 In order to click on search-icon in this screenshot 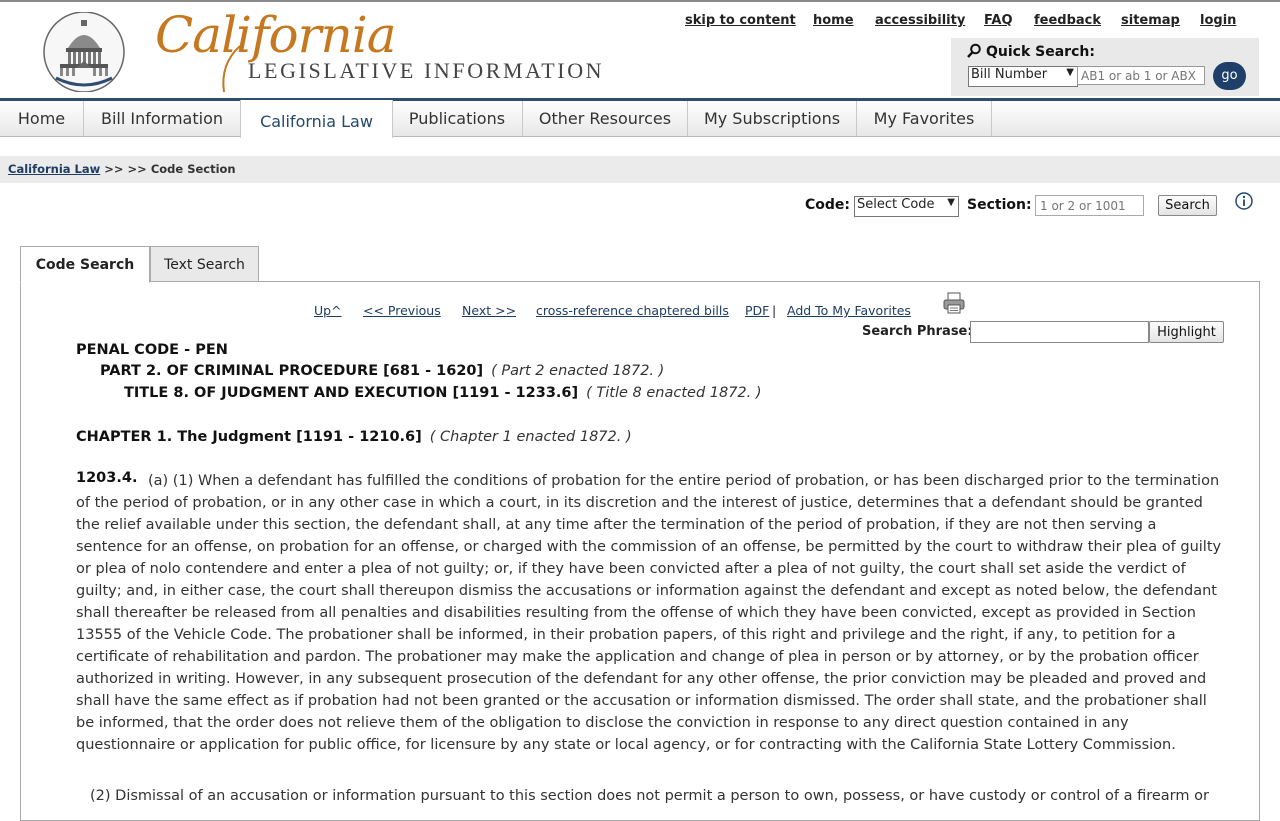, I will do `click(974, 50)`.